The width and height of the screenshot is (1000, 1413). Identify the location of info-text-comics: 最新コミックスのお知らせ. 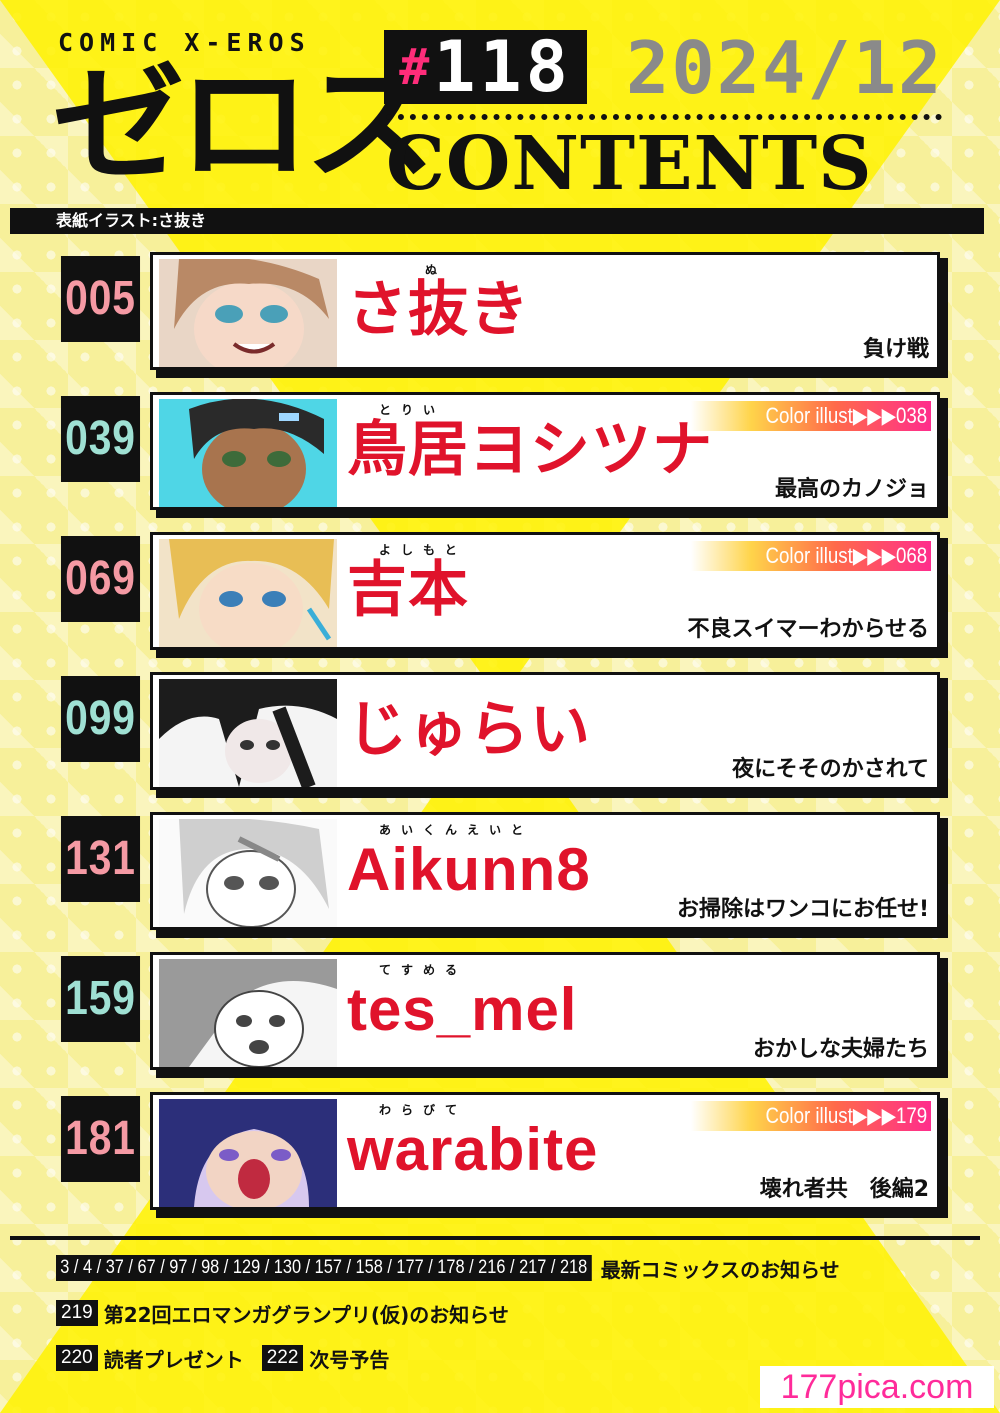
(720, 1269).